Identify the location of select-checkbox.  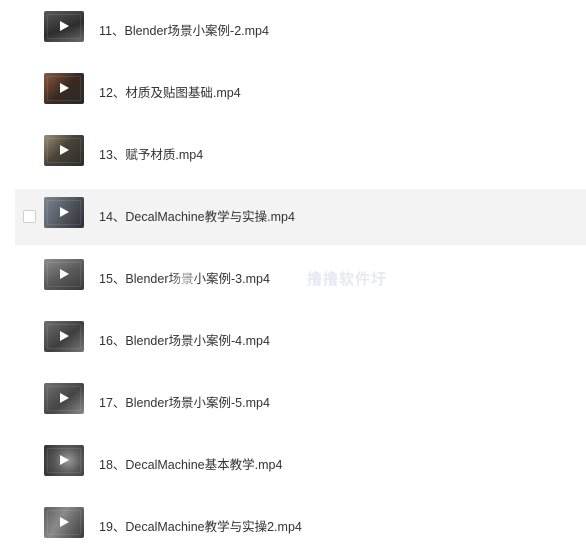
(29, 216).